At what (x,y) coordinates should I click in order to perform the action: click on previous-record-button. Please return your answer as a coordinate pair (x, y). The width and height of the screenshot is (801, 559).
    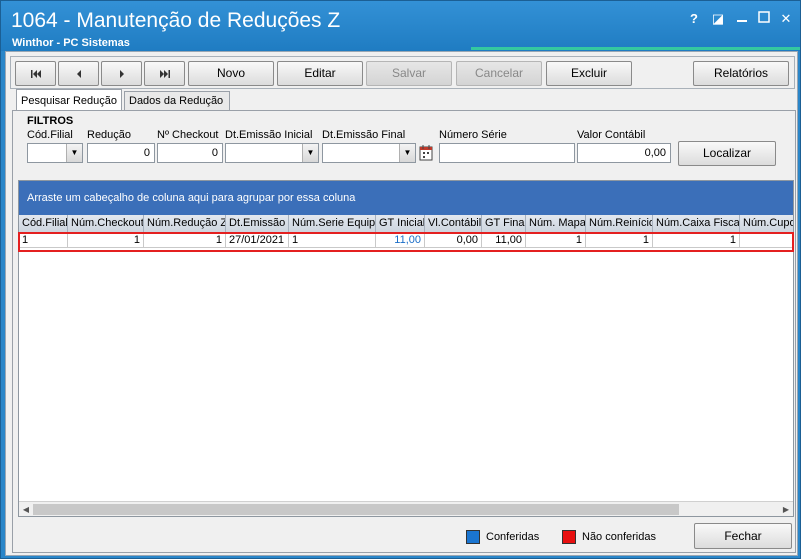
    Looking at the image, I should click on (78, 73).